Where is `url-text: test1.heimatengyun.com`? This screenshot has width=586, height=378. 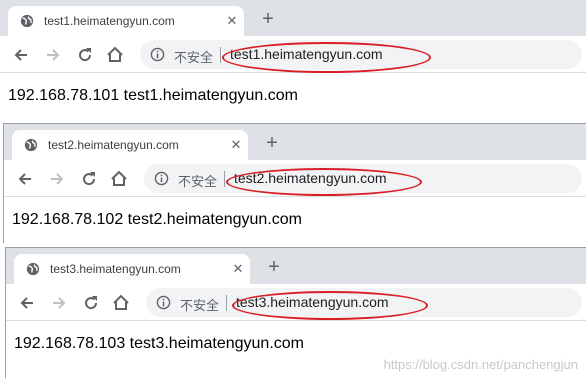 url-text: test1.heimatengyun.com is located at coordinates (306, 54).